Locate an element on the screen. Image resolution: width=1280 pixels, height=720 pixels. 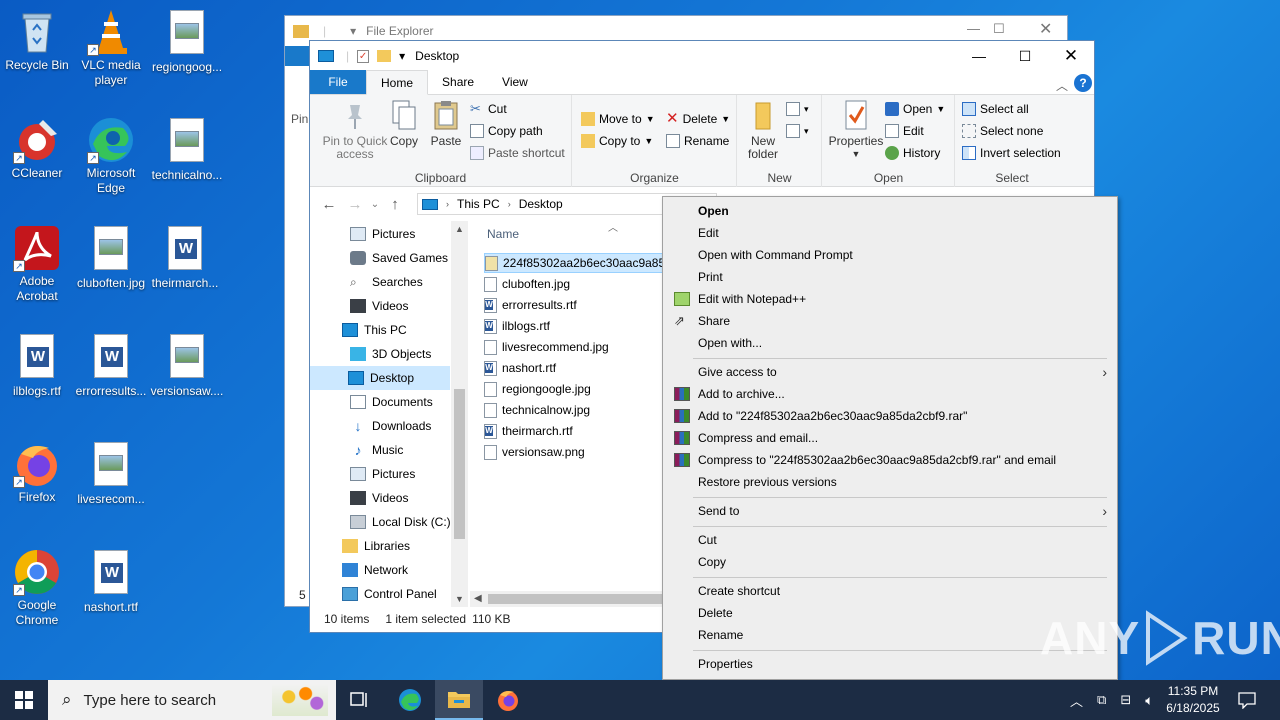
show-hidden-icons-chevron-icon: ︿ is located at coordinates (1076, 700).